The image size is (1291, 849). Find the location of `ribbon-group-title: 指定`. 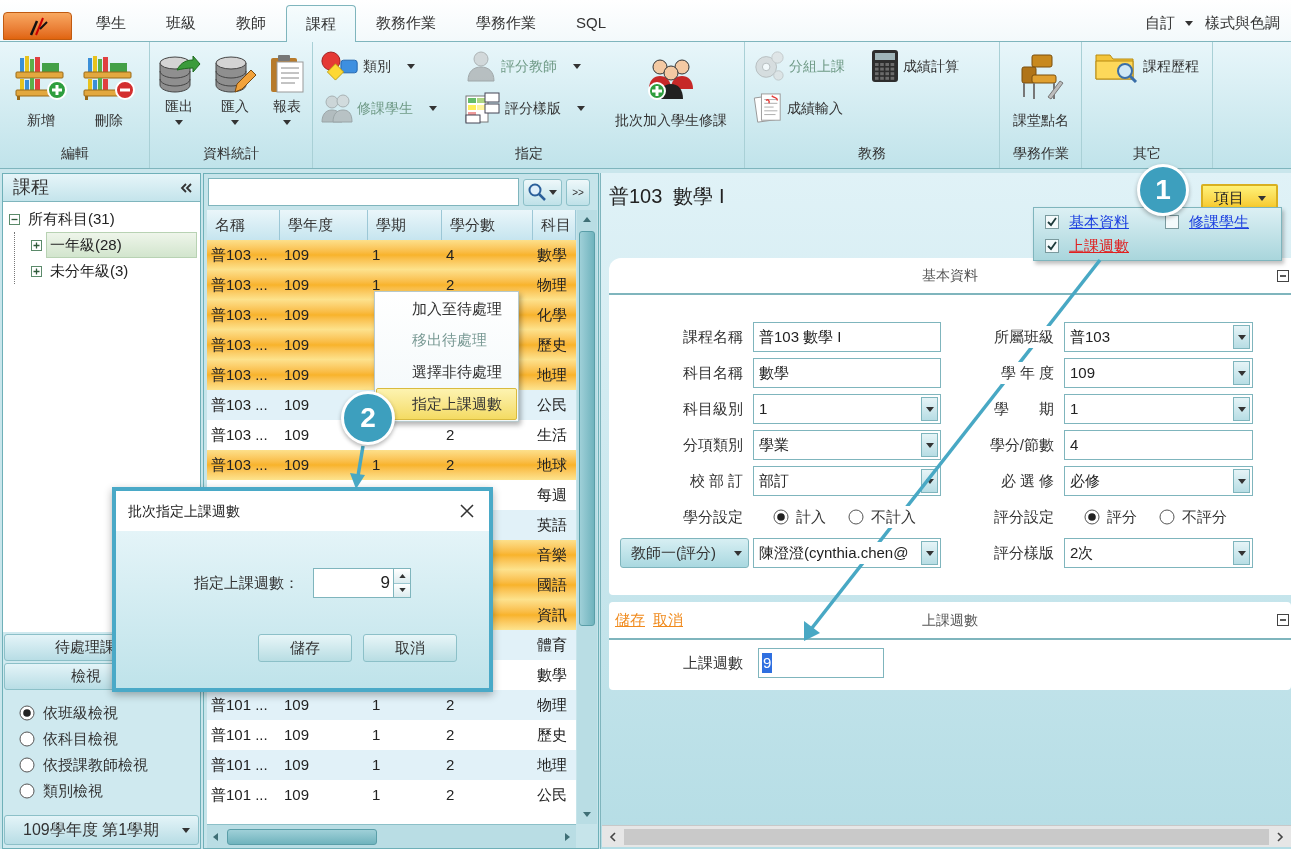

ribbon-group-title: 指定 is located at coordinates (528, 154).